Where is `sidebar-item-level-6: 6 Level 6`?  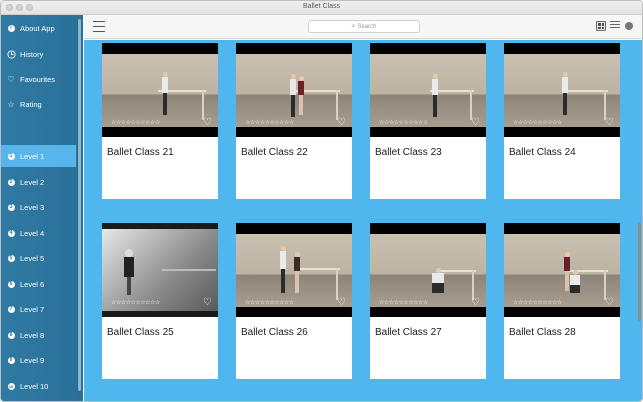
sidebar-item-level-6: 6 Level 6 is located at coordinates (38, 284).